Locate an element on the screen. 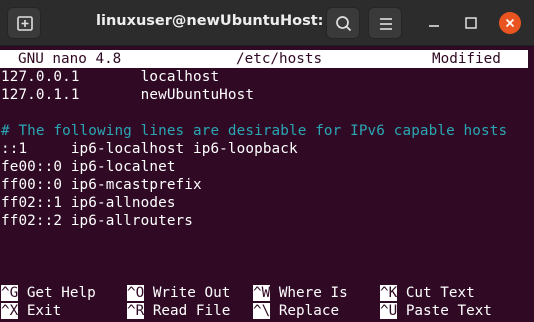  shortcut-read-file: ^R Read File is located at coordinates (178, 311).